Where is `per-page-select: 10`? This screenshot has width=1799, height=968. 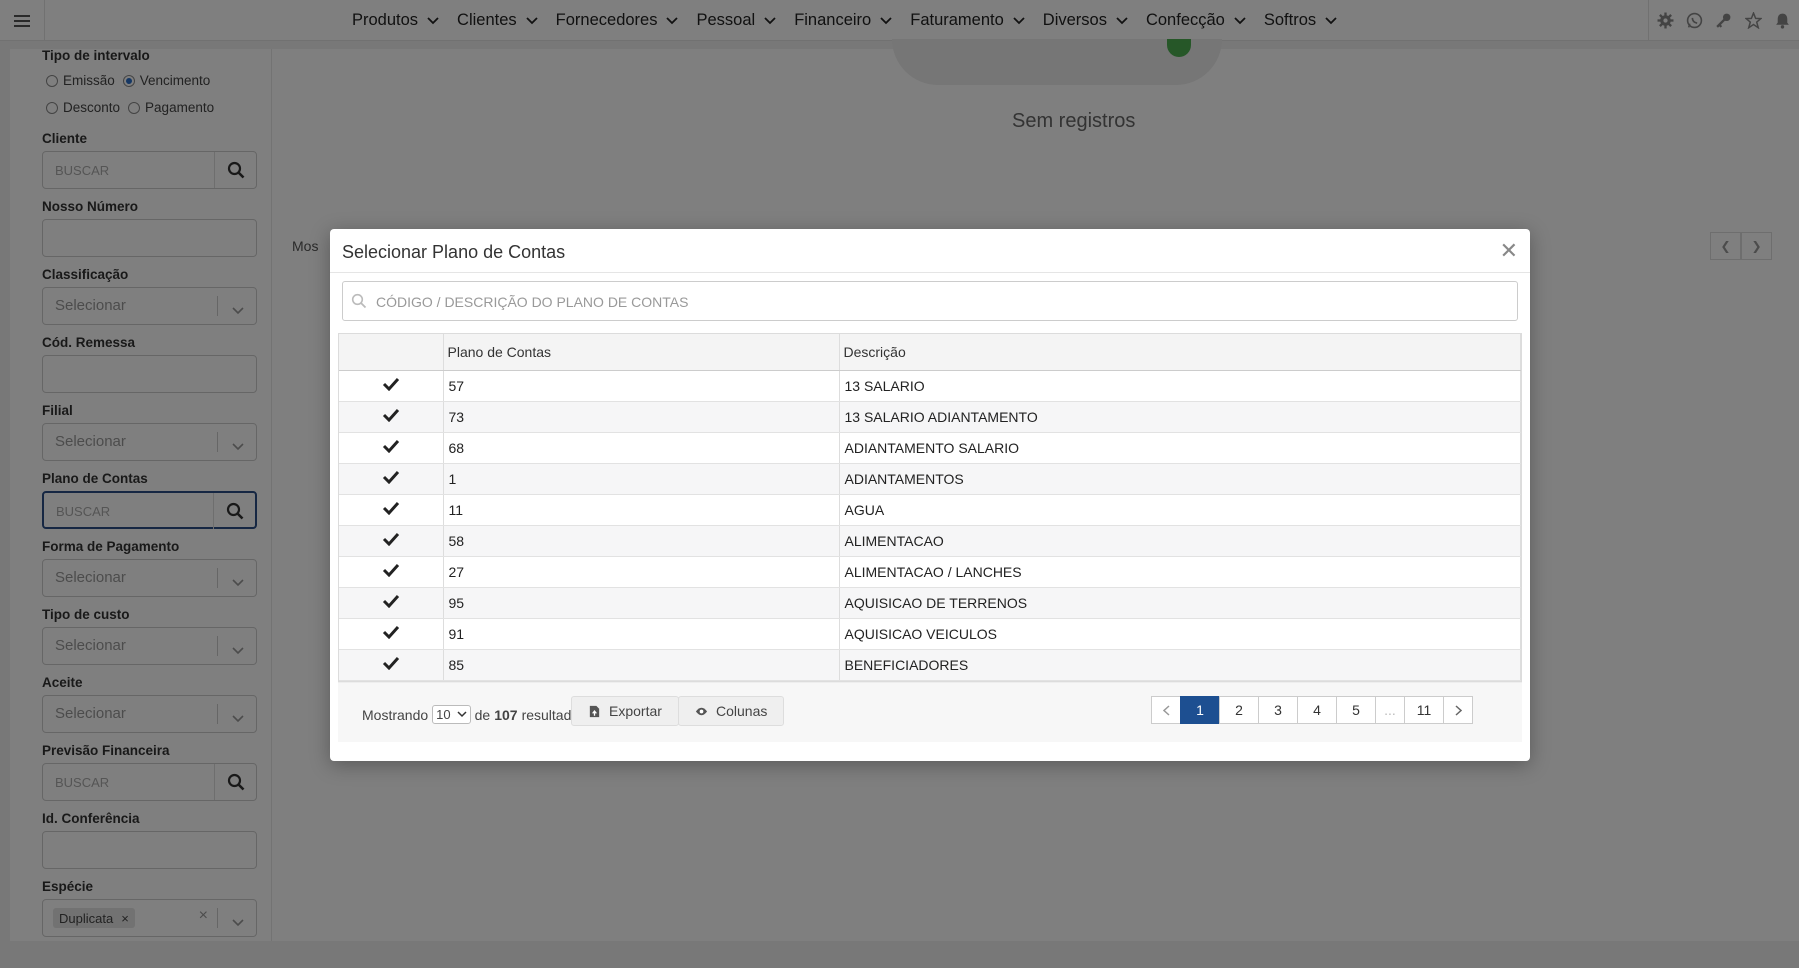 per-page-select: 10 is located at coordinates (451, 714).